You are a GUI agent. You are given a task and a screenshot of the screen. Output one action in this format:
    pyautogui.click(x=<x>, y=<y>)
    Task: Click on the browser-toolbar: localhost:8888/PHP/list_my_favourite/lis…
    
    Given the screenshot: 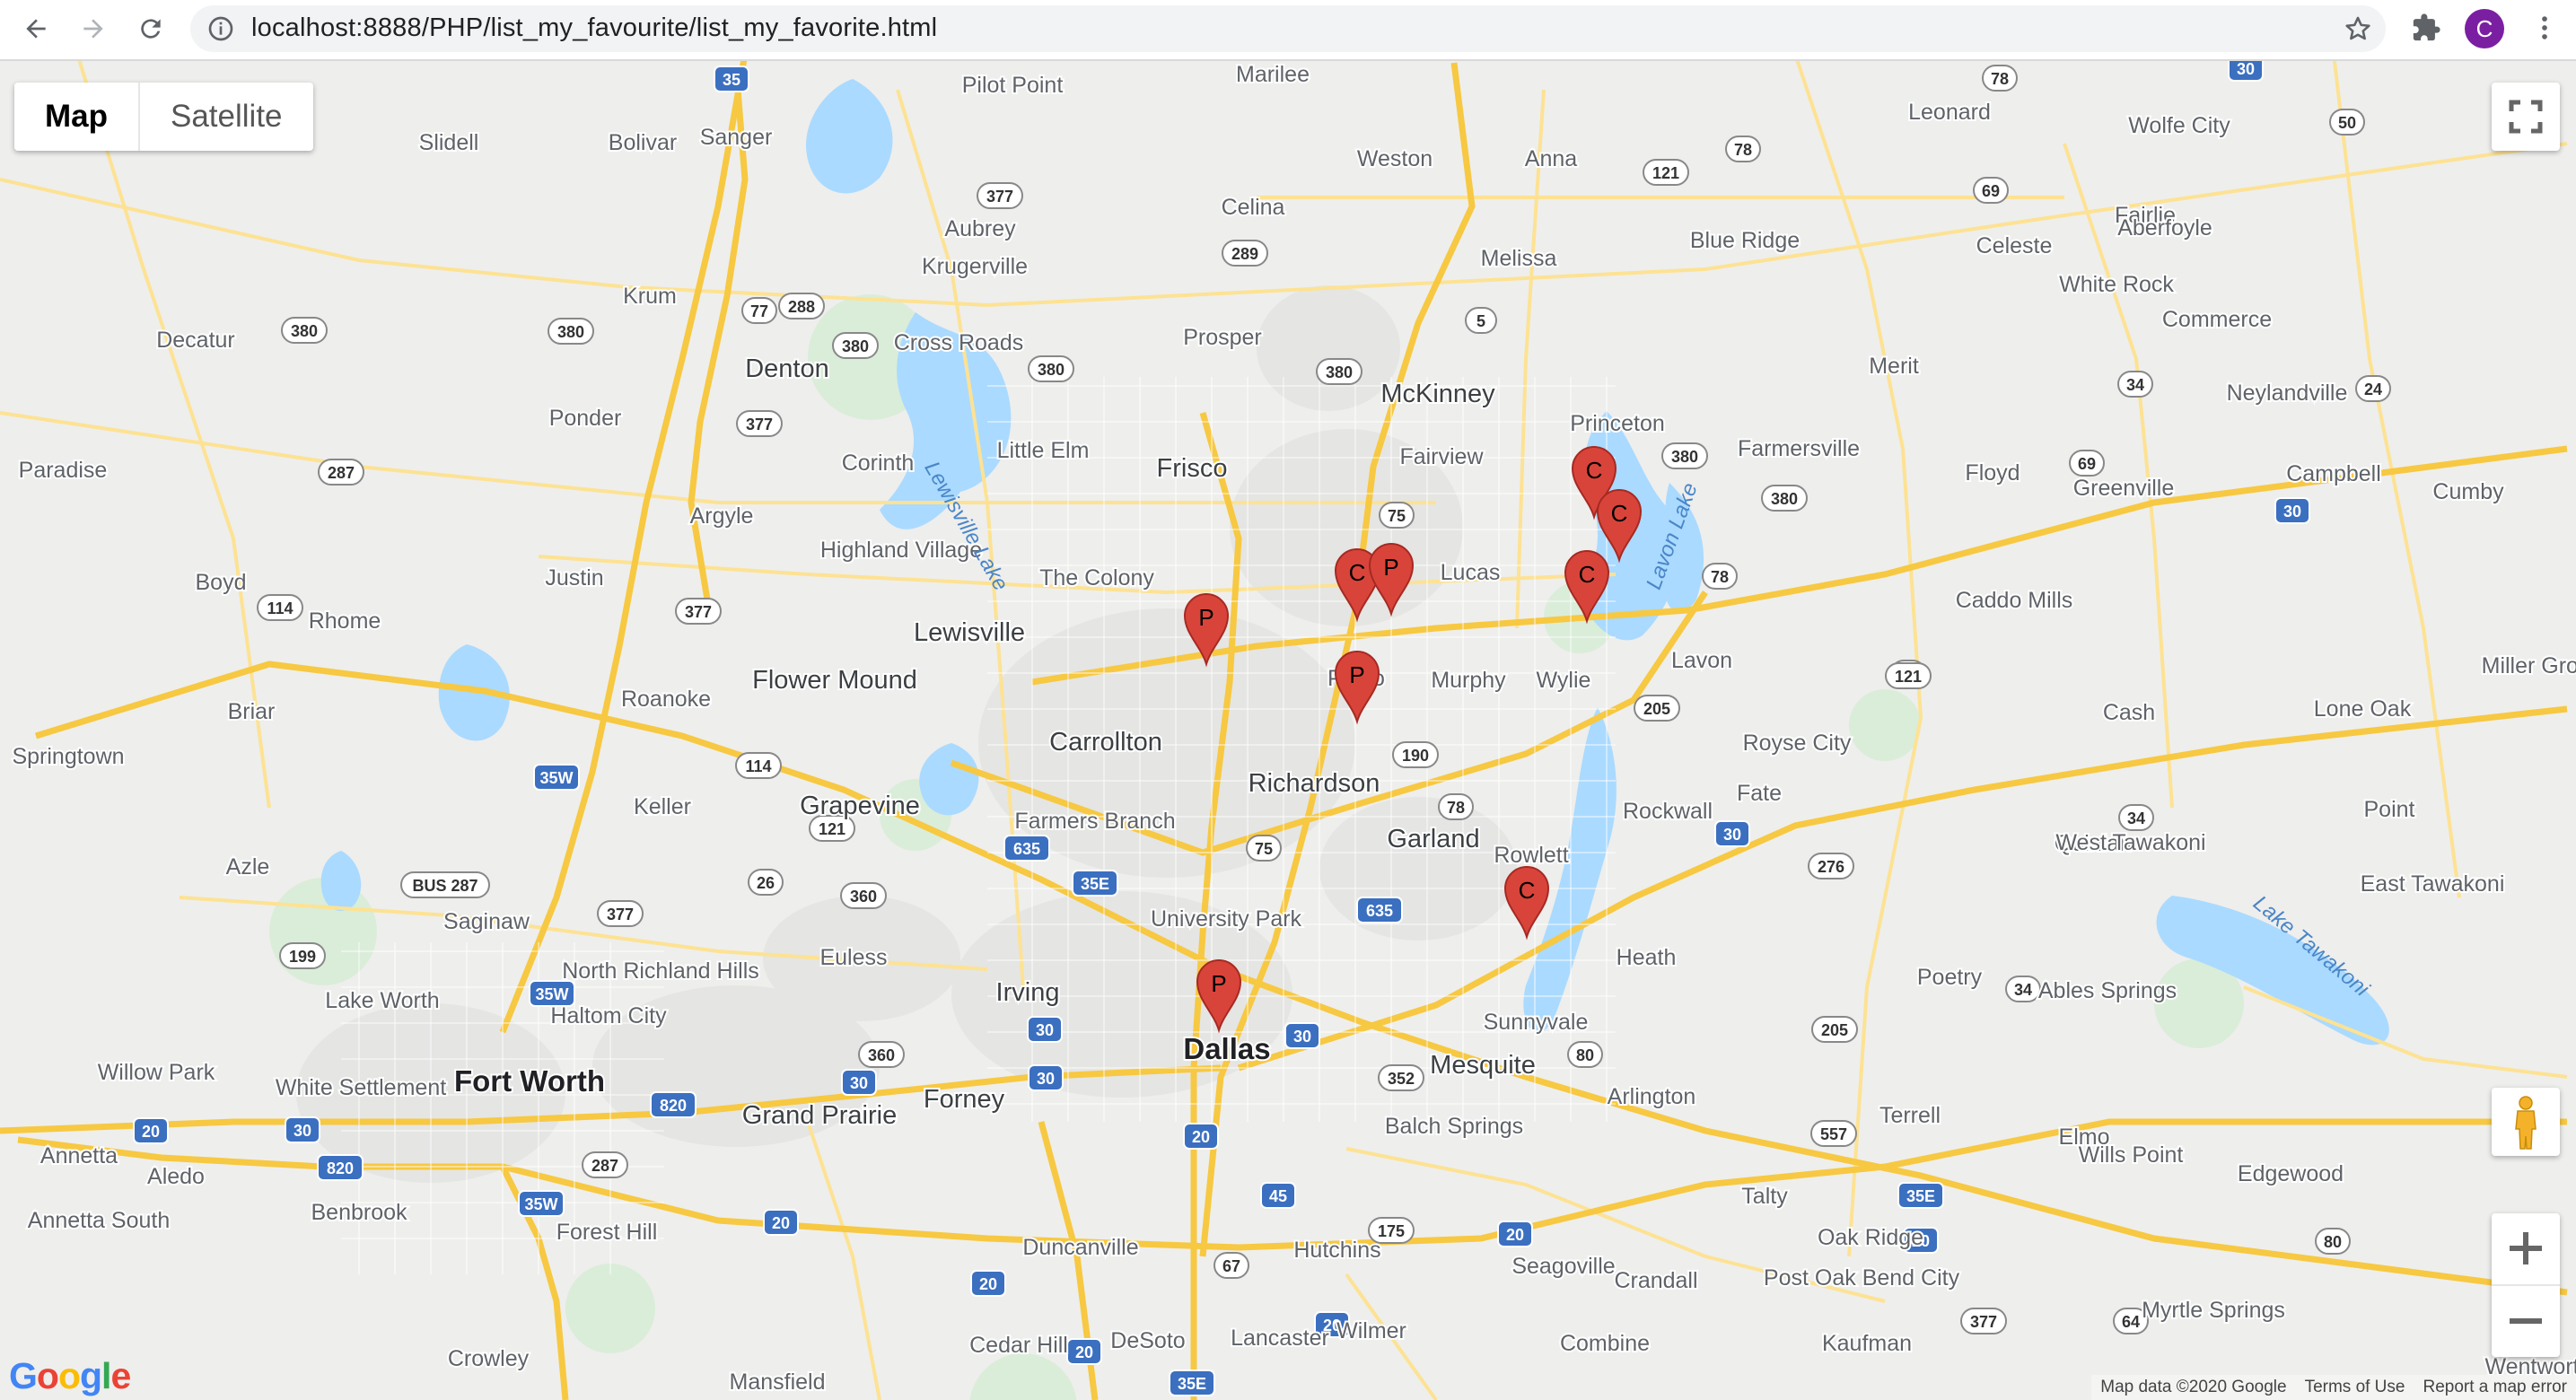 What is the action you would take?
    pyautogui.click(x=1288, y=31)
    